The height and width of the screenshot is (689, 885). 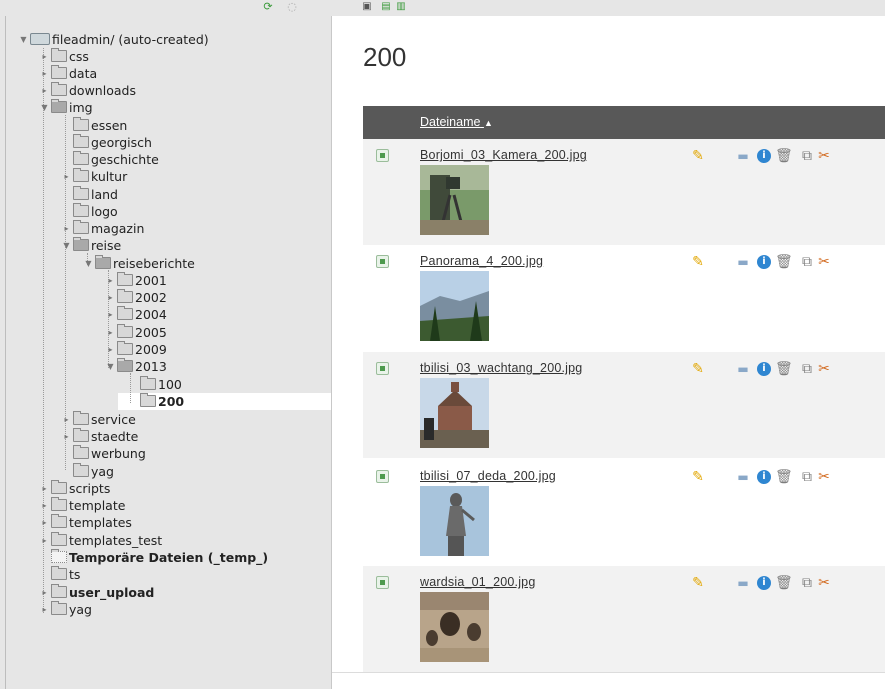 I want to click on tree-item-staedte: ▸ staedte, so click(x=101, y=436).